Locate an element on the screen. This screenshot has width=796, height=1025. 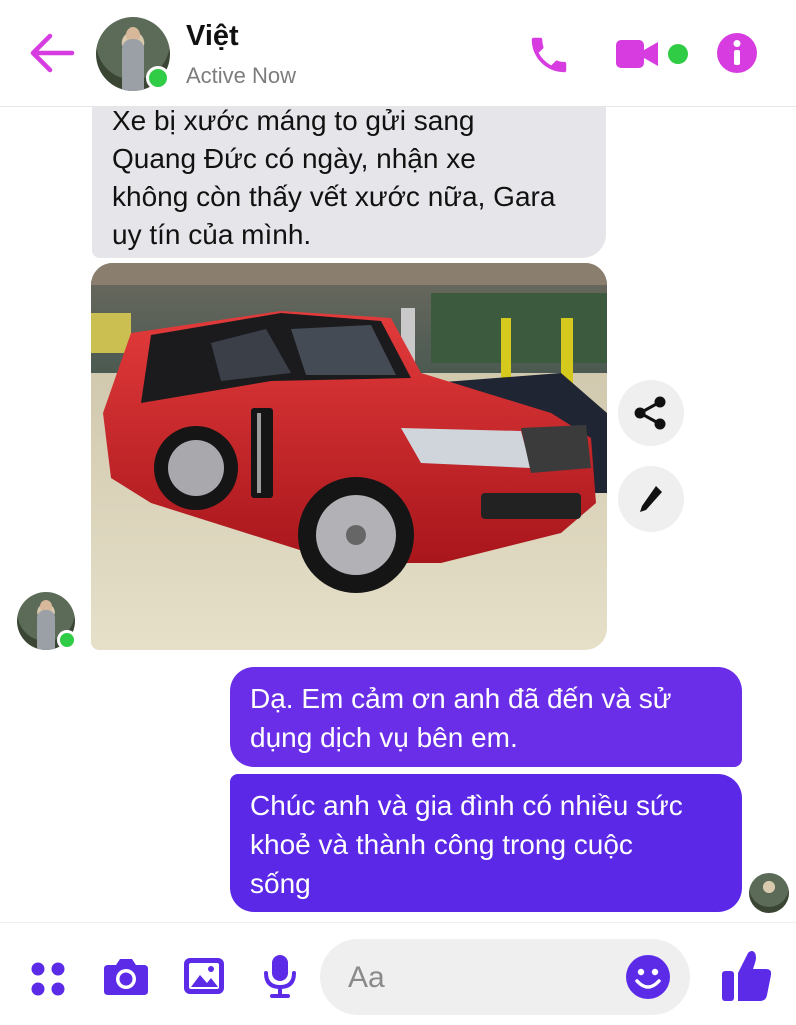
back-arrow-icon is located at coordinates (52, 53).